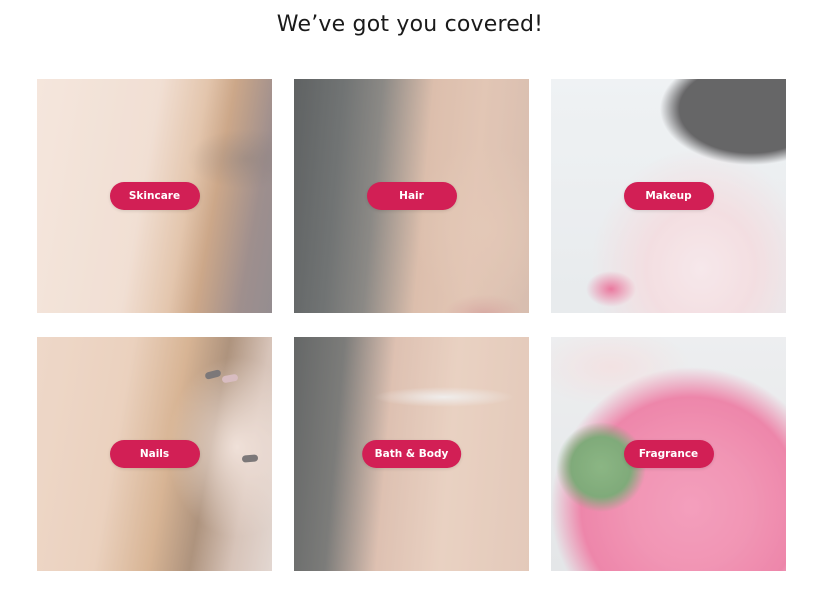  I want to click on category-tile-makeup: Makeup, so click(668, 196).